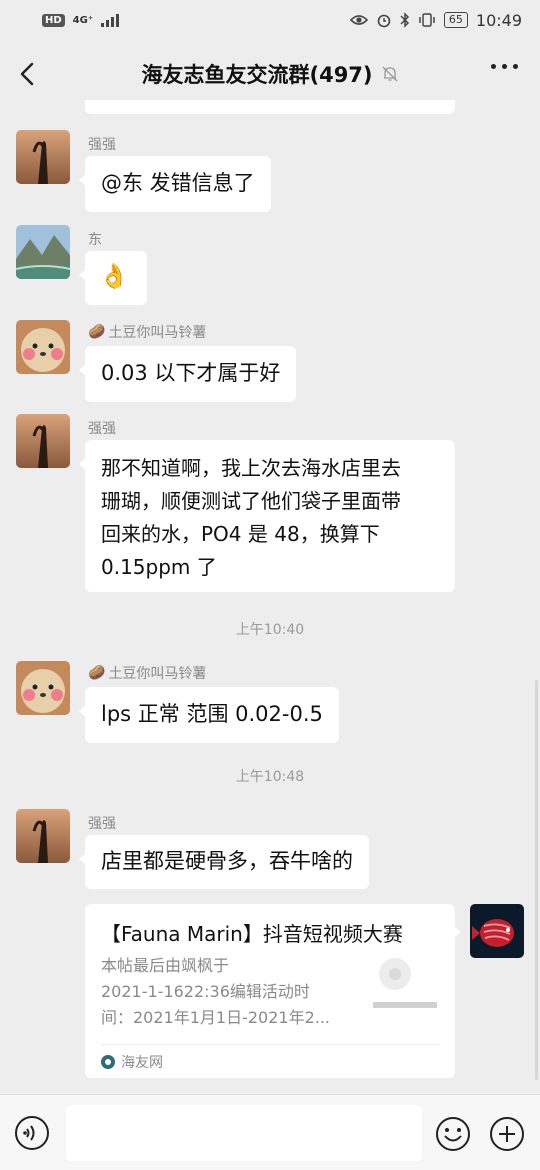 The image size is (540, 1170). Describe the element at coordinates (507, 1134) in the screenshot. I see `plus-icon` at that location.